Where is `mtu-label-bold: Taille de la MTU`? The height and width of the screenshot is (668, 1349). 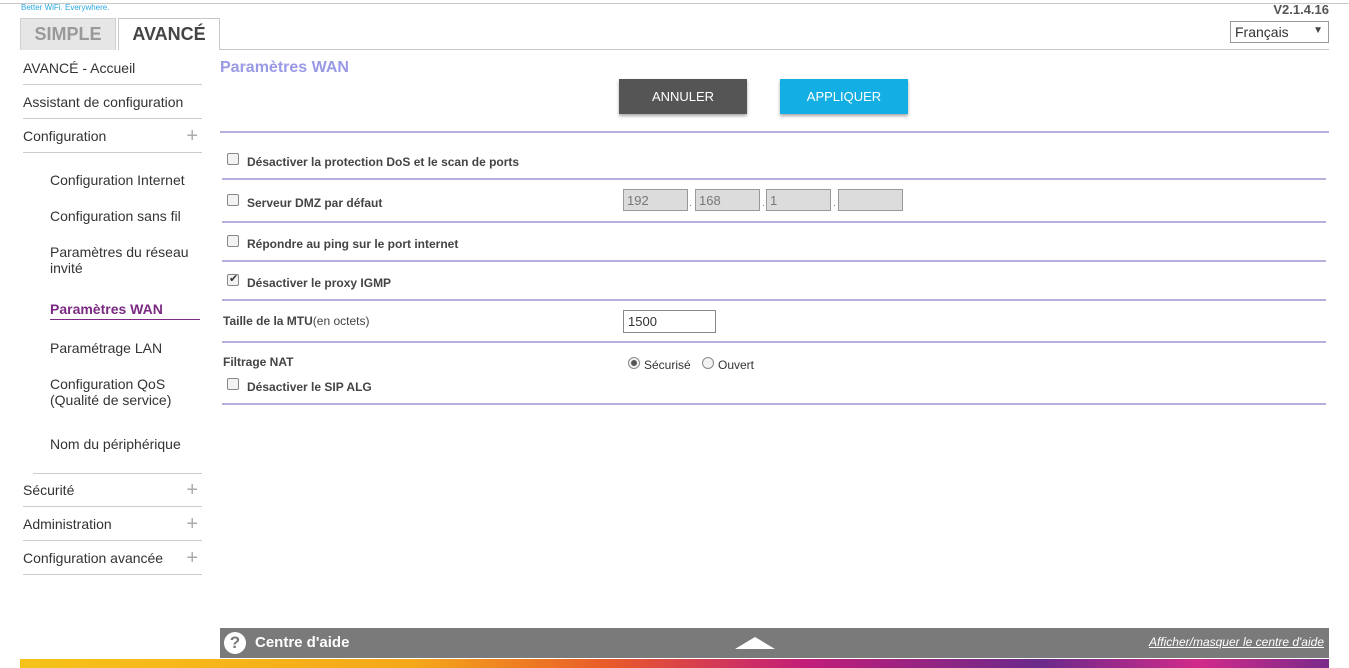
mtu-label-bold: Taille de la MTU is located at coordinates (268, 321).